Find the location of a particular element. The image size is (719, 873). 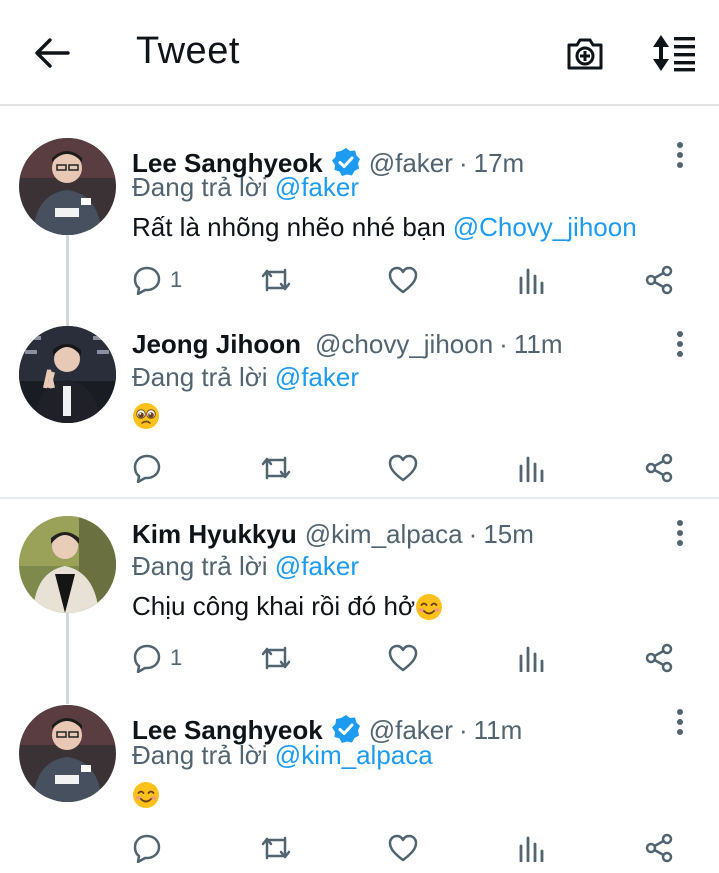

pleading-face-emoji is located at coordinates (146, 416).